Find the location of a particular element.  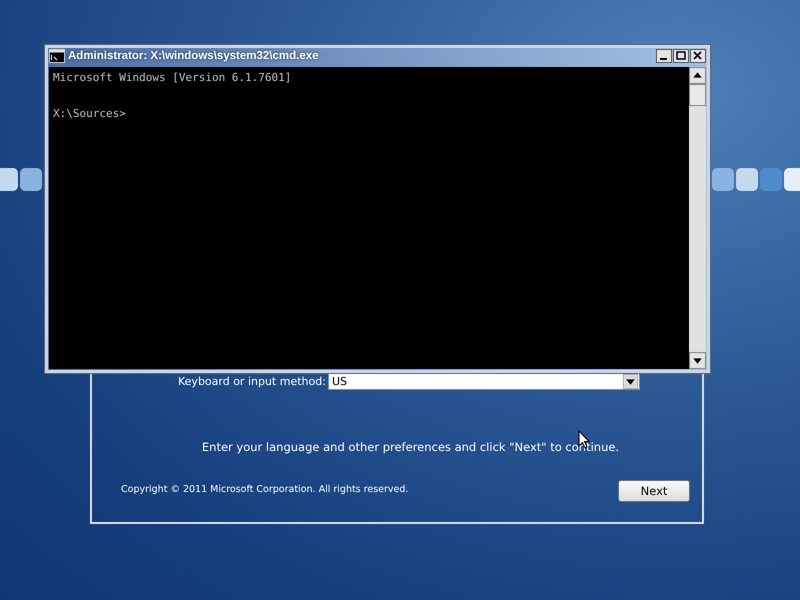

instruction-text: Enter your language and other preferences and click "Next" to continue. is located at coordinates (410, 447).